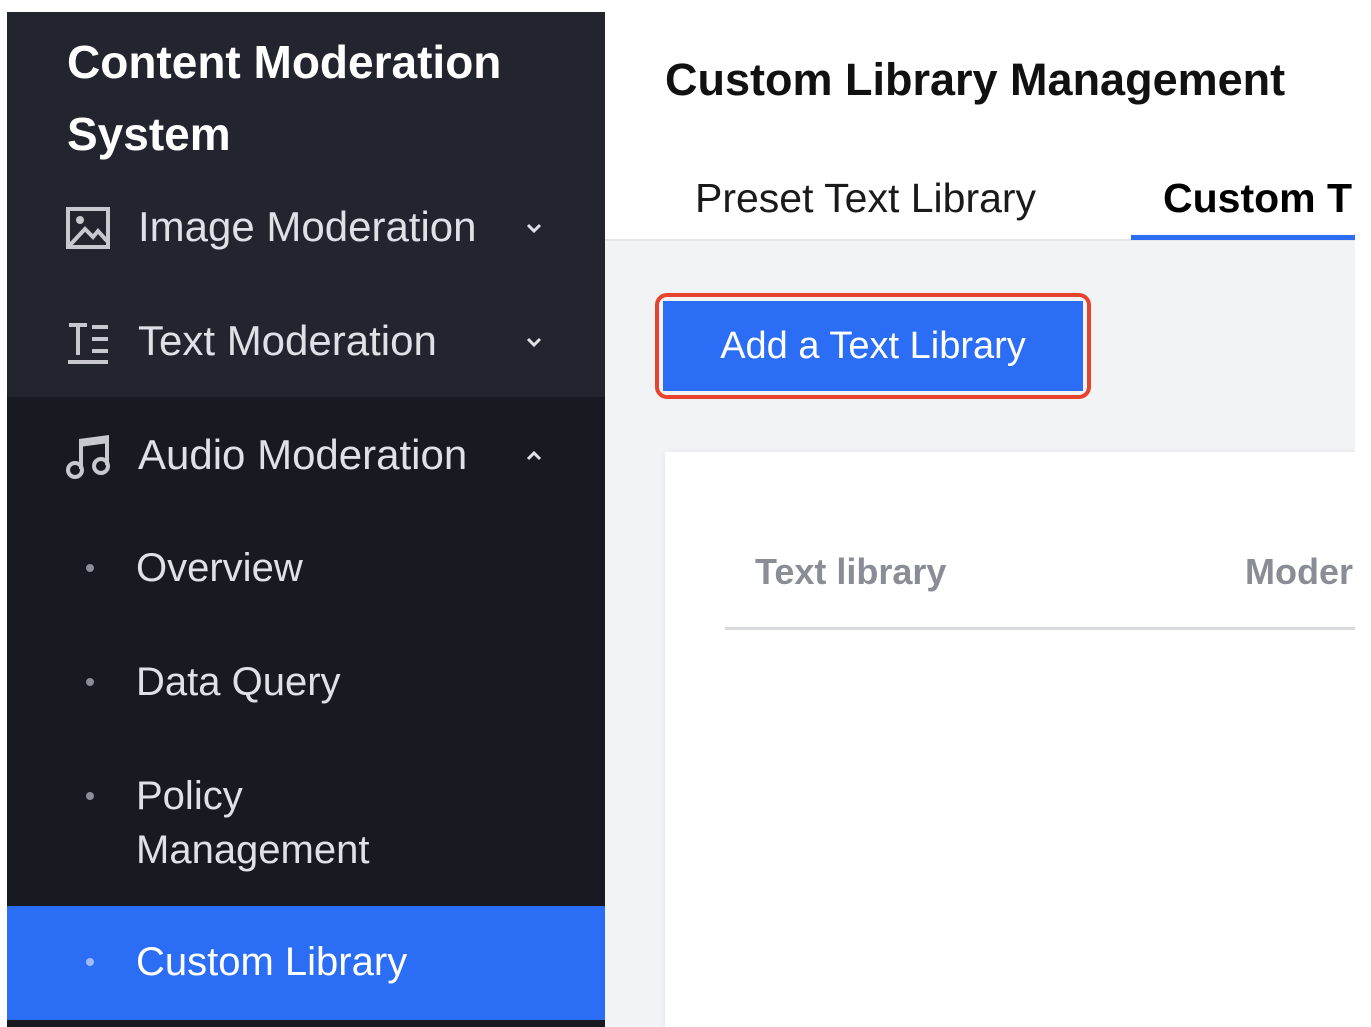 The width and height of the screenshot is (1371, 1027). What do you see at coordinates (850, 572) in the screenshot?
I see `column-header-text-library: Text library` at bounding box center [850, 572].